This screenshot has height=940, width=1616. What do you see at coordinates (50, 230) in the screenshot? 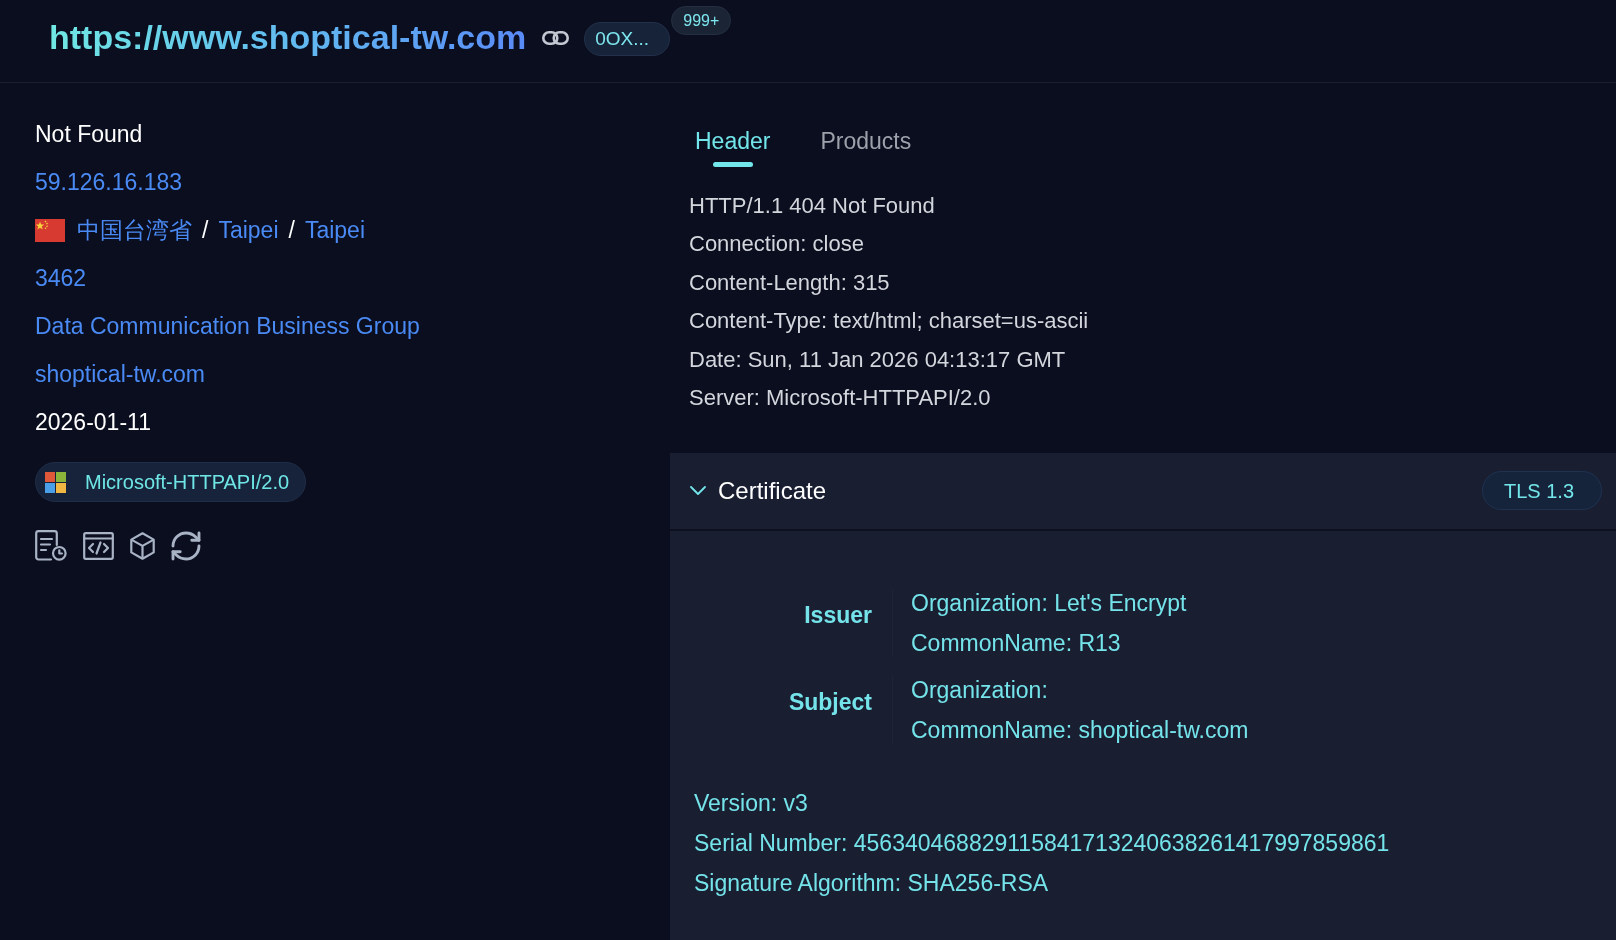
I see `flag-icon` at bounding box center [50, 230].